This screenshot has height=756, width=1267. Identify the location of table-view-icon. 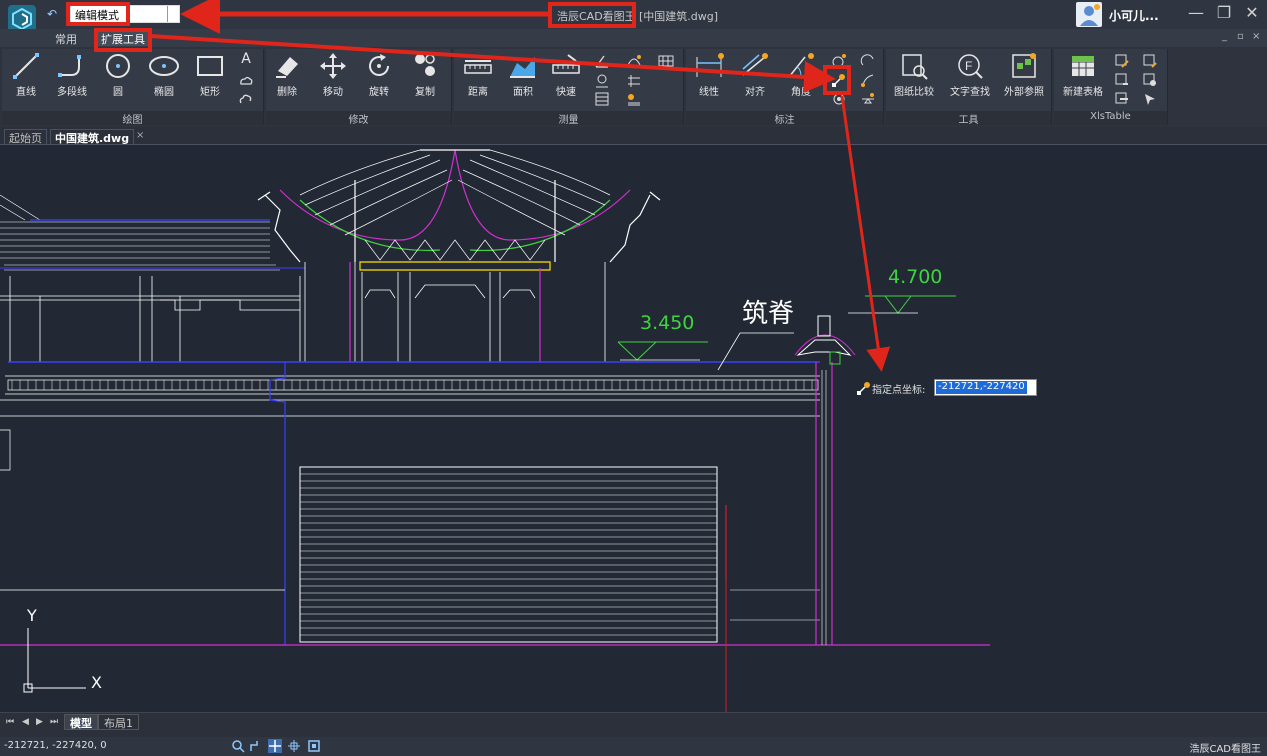
(1150, 80).